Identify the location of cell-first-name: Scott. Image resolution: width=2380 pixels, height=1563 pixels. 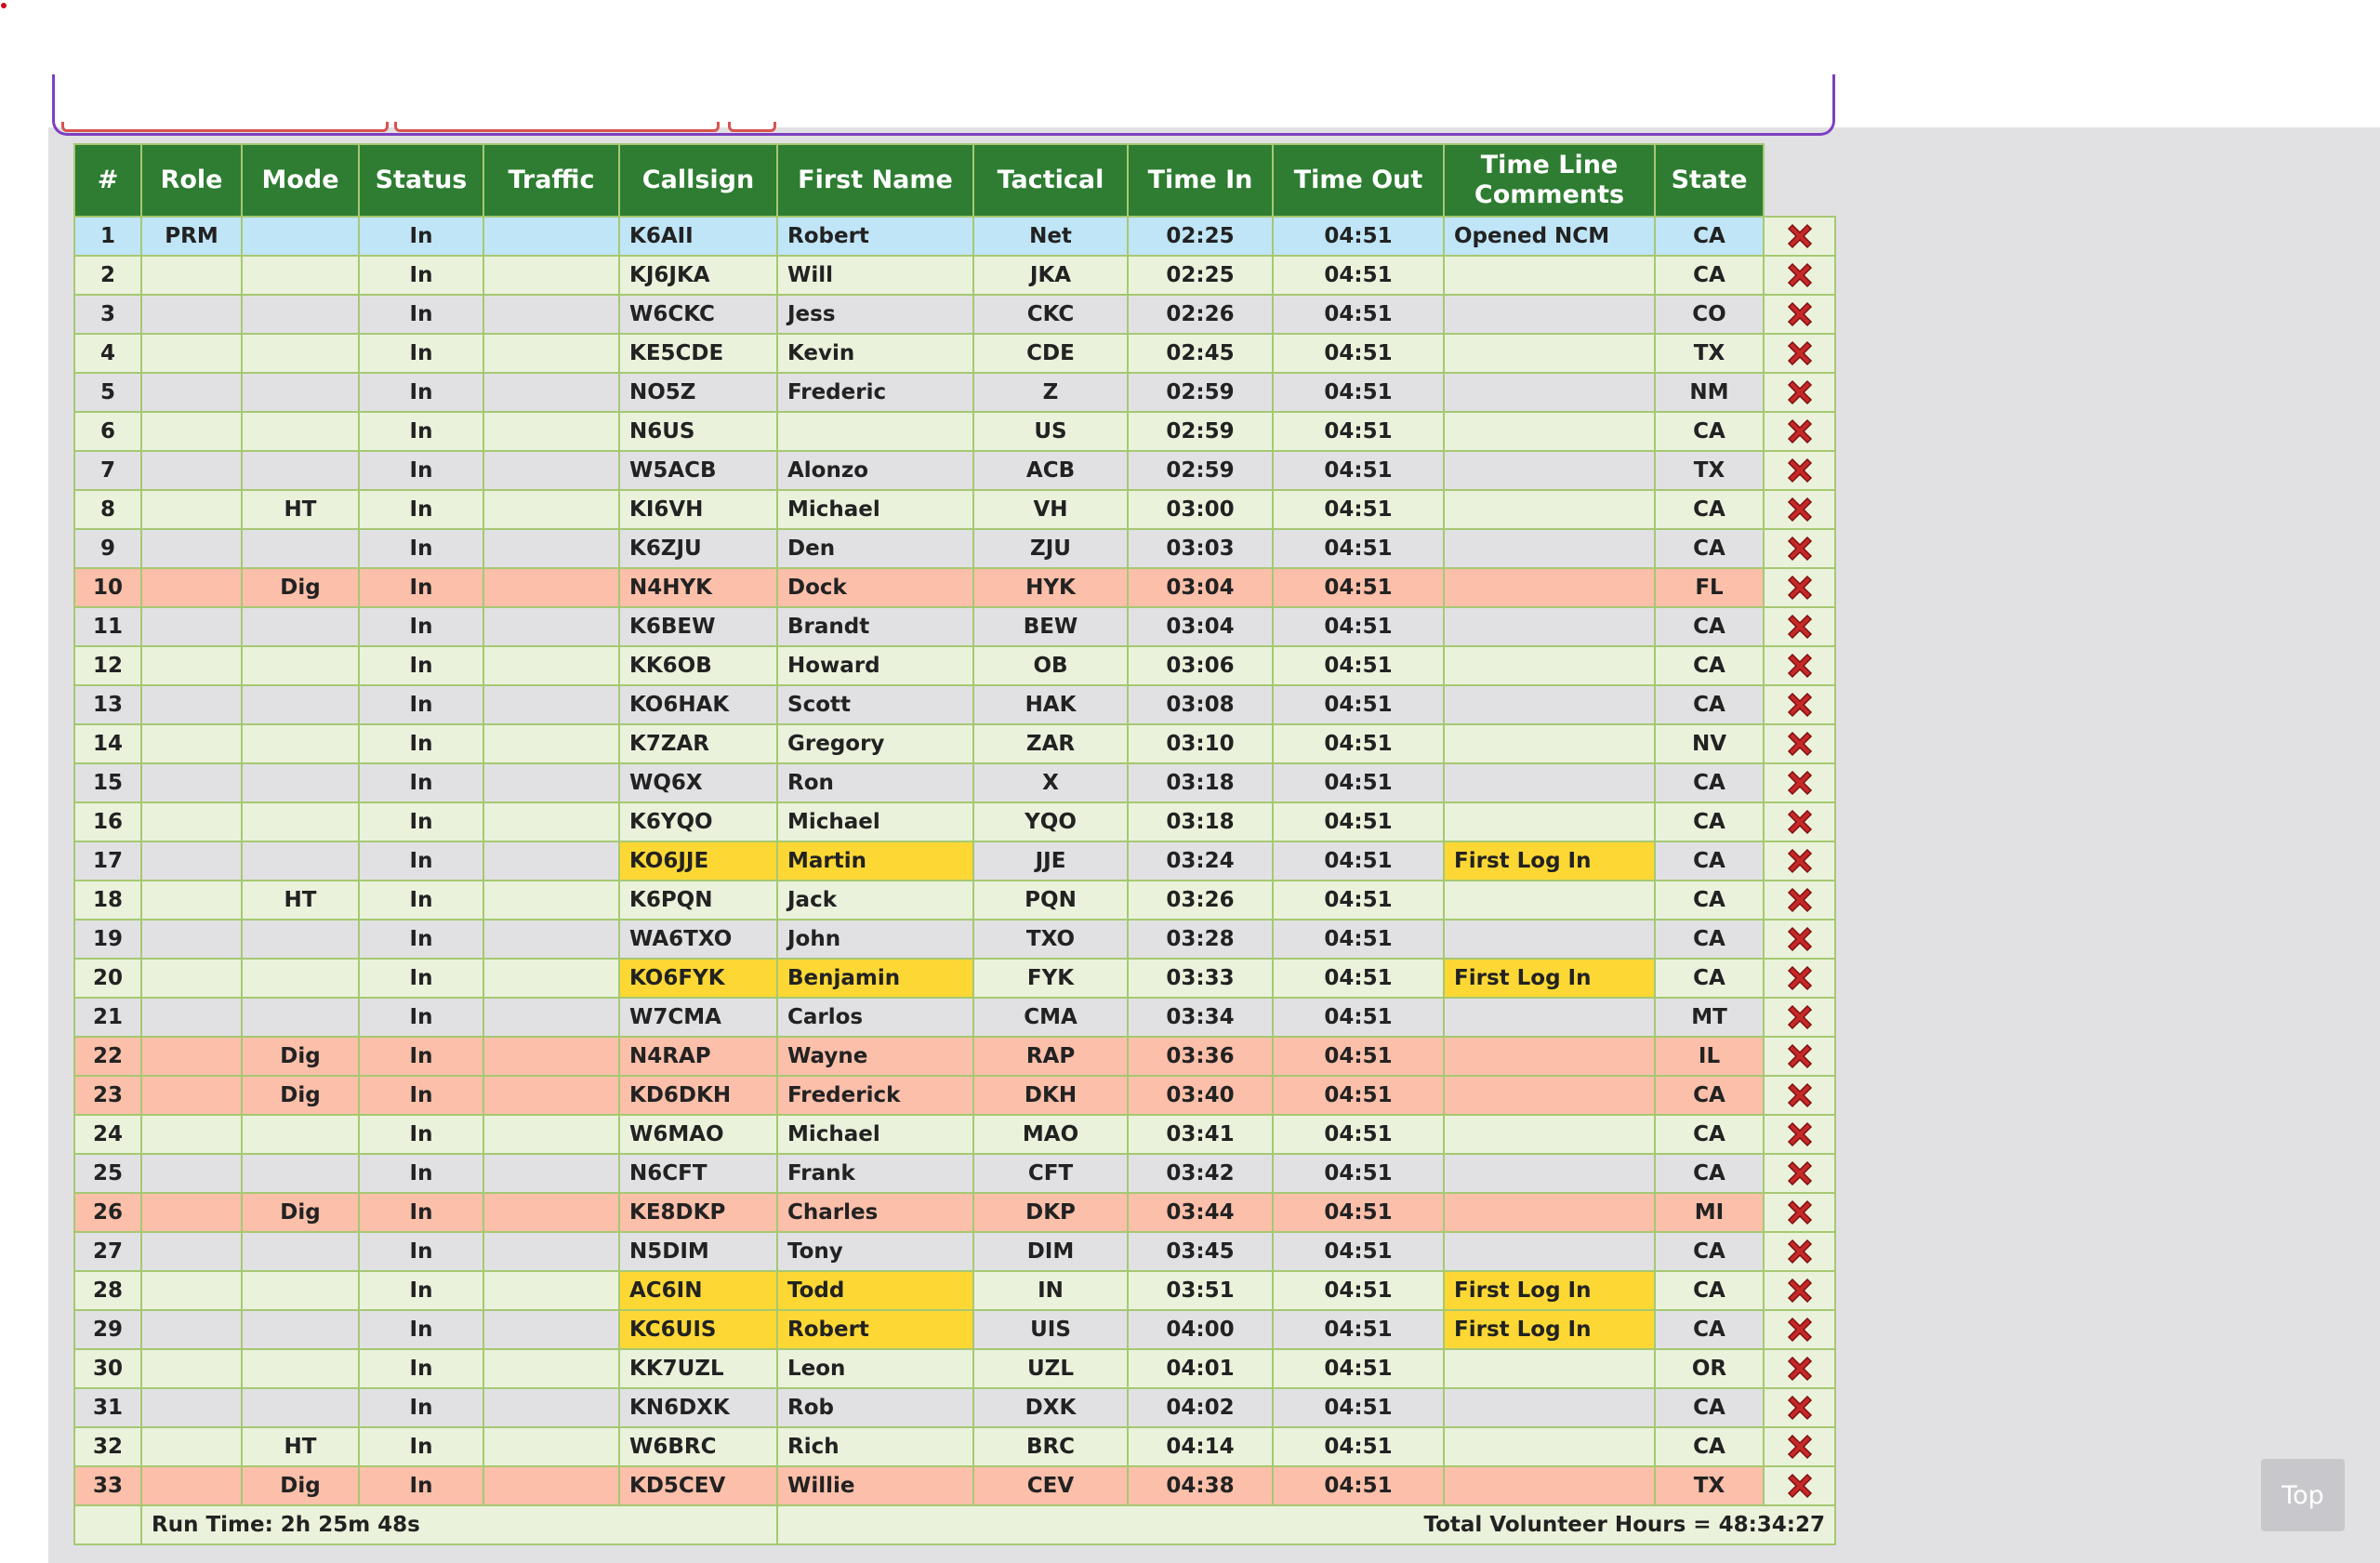
(875, 705).